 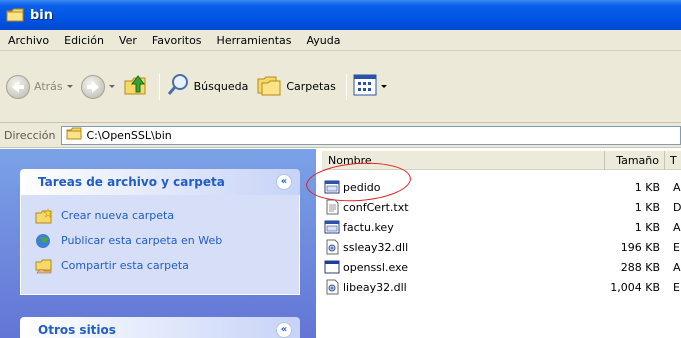 I want to click on share-folder-icon, so click(x=44, y=266).